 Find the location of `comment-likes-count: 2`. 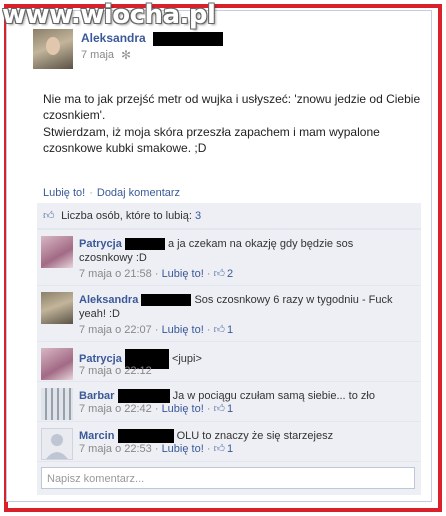

comment-likes-count: 2 is located at coordinates (230, 274).